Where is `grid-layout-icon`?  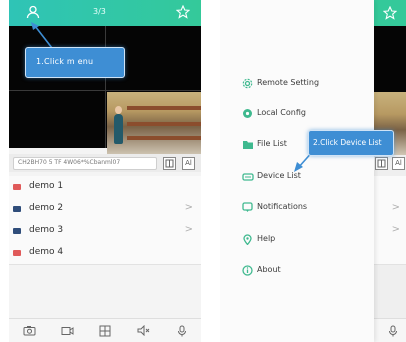 grid-layout-icon is located at coordinates (105, 331).